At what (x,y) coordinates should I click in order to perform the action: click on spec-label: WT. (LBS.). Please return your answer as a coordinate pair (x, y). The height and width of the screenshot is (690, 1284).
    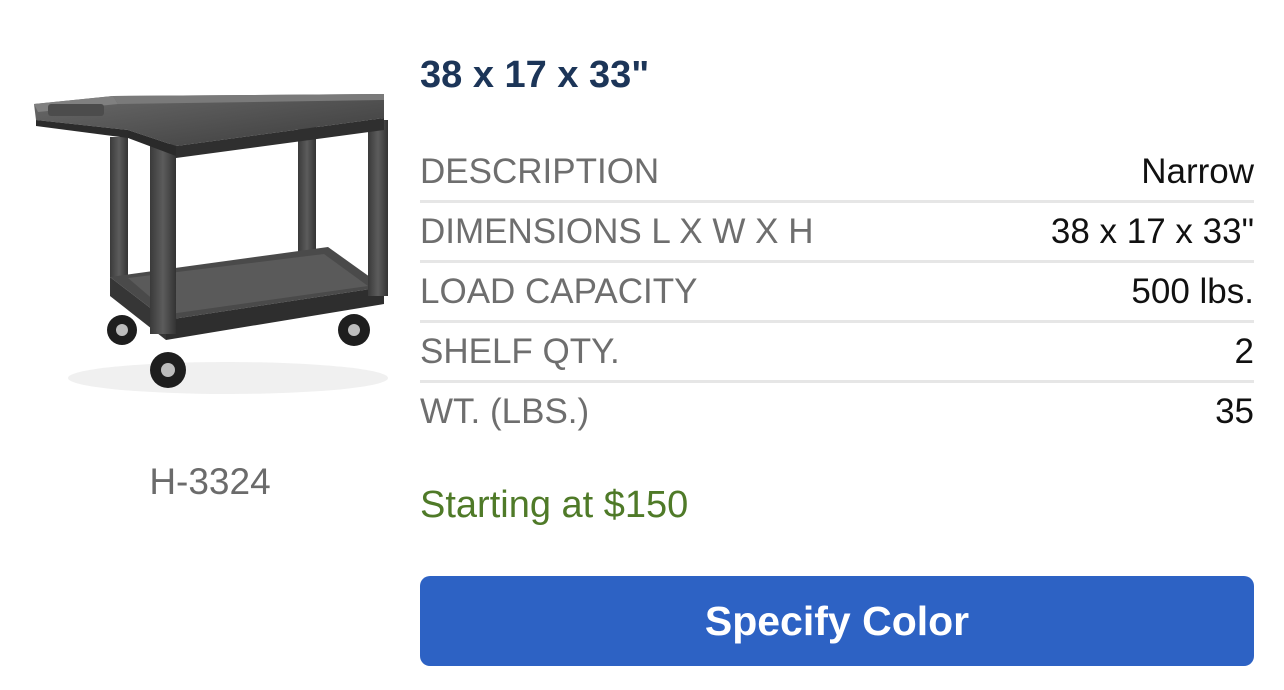
    Looking at the image, I should click on (505, 411).